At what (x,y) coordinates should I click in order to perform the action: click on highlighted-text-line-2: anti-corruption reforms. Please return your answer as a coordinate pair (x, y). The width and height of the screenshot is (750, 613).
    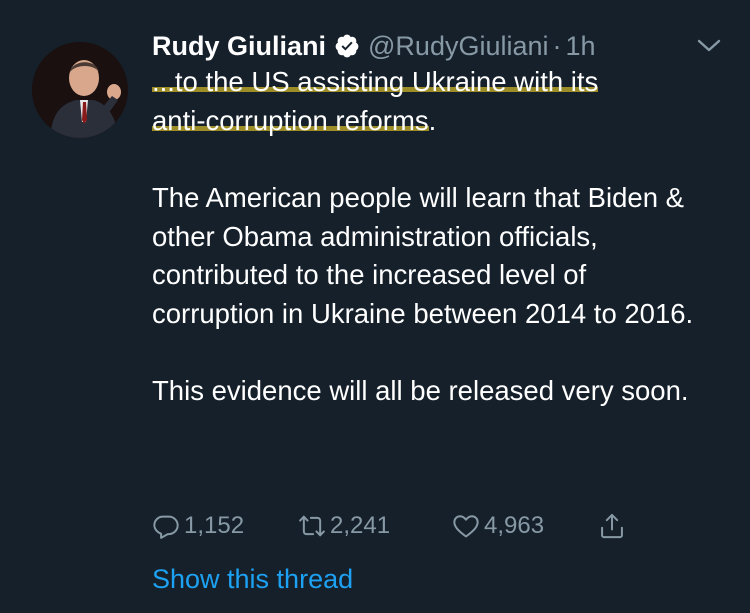
    Looking at the image, I should click on (290, 120).